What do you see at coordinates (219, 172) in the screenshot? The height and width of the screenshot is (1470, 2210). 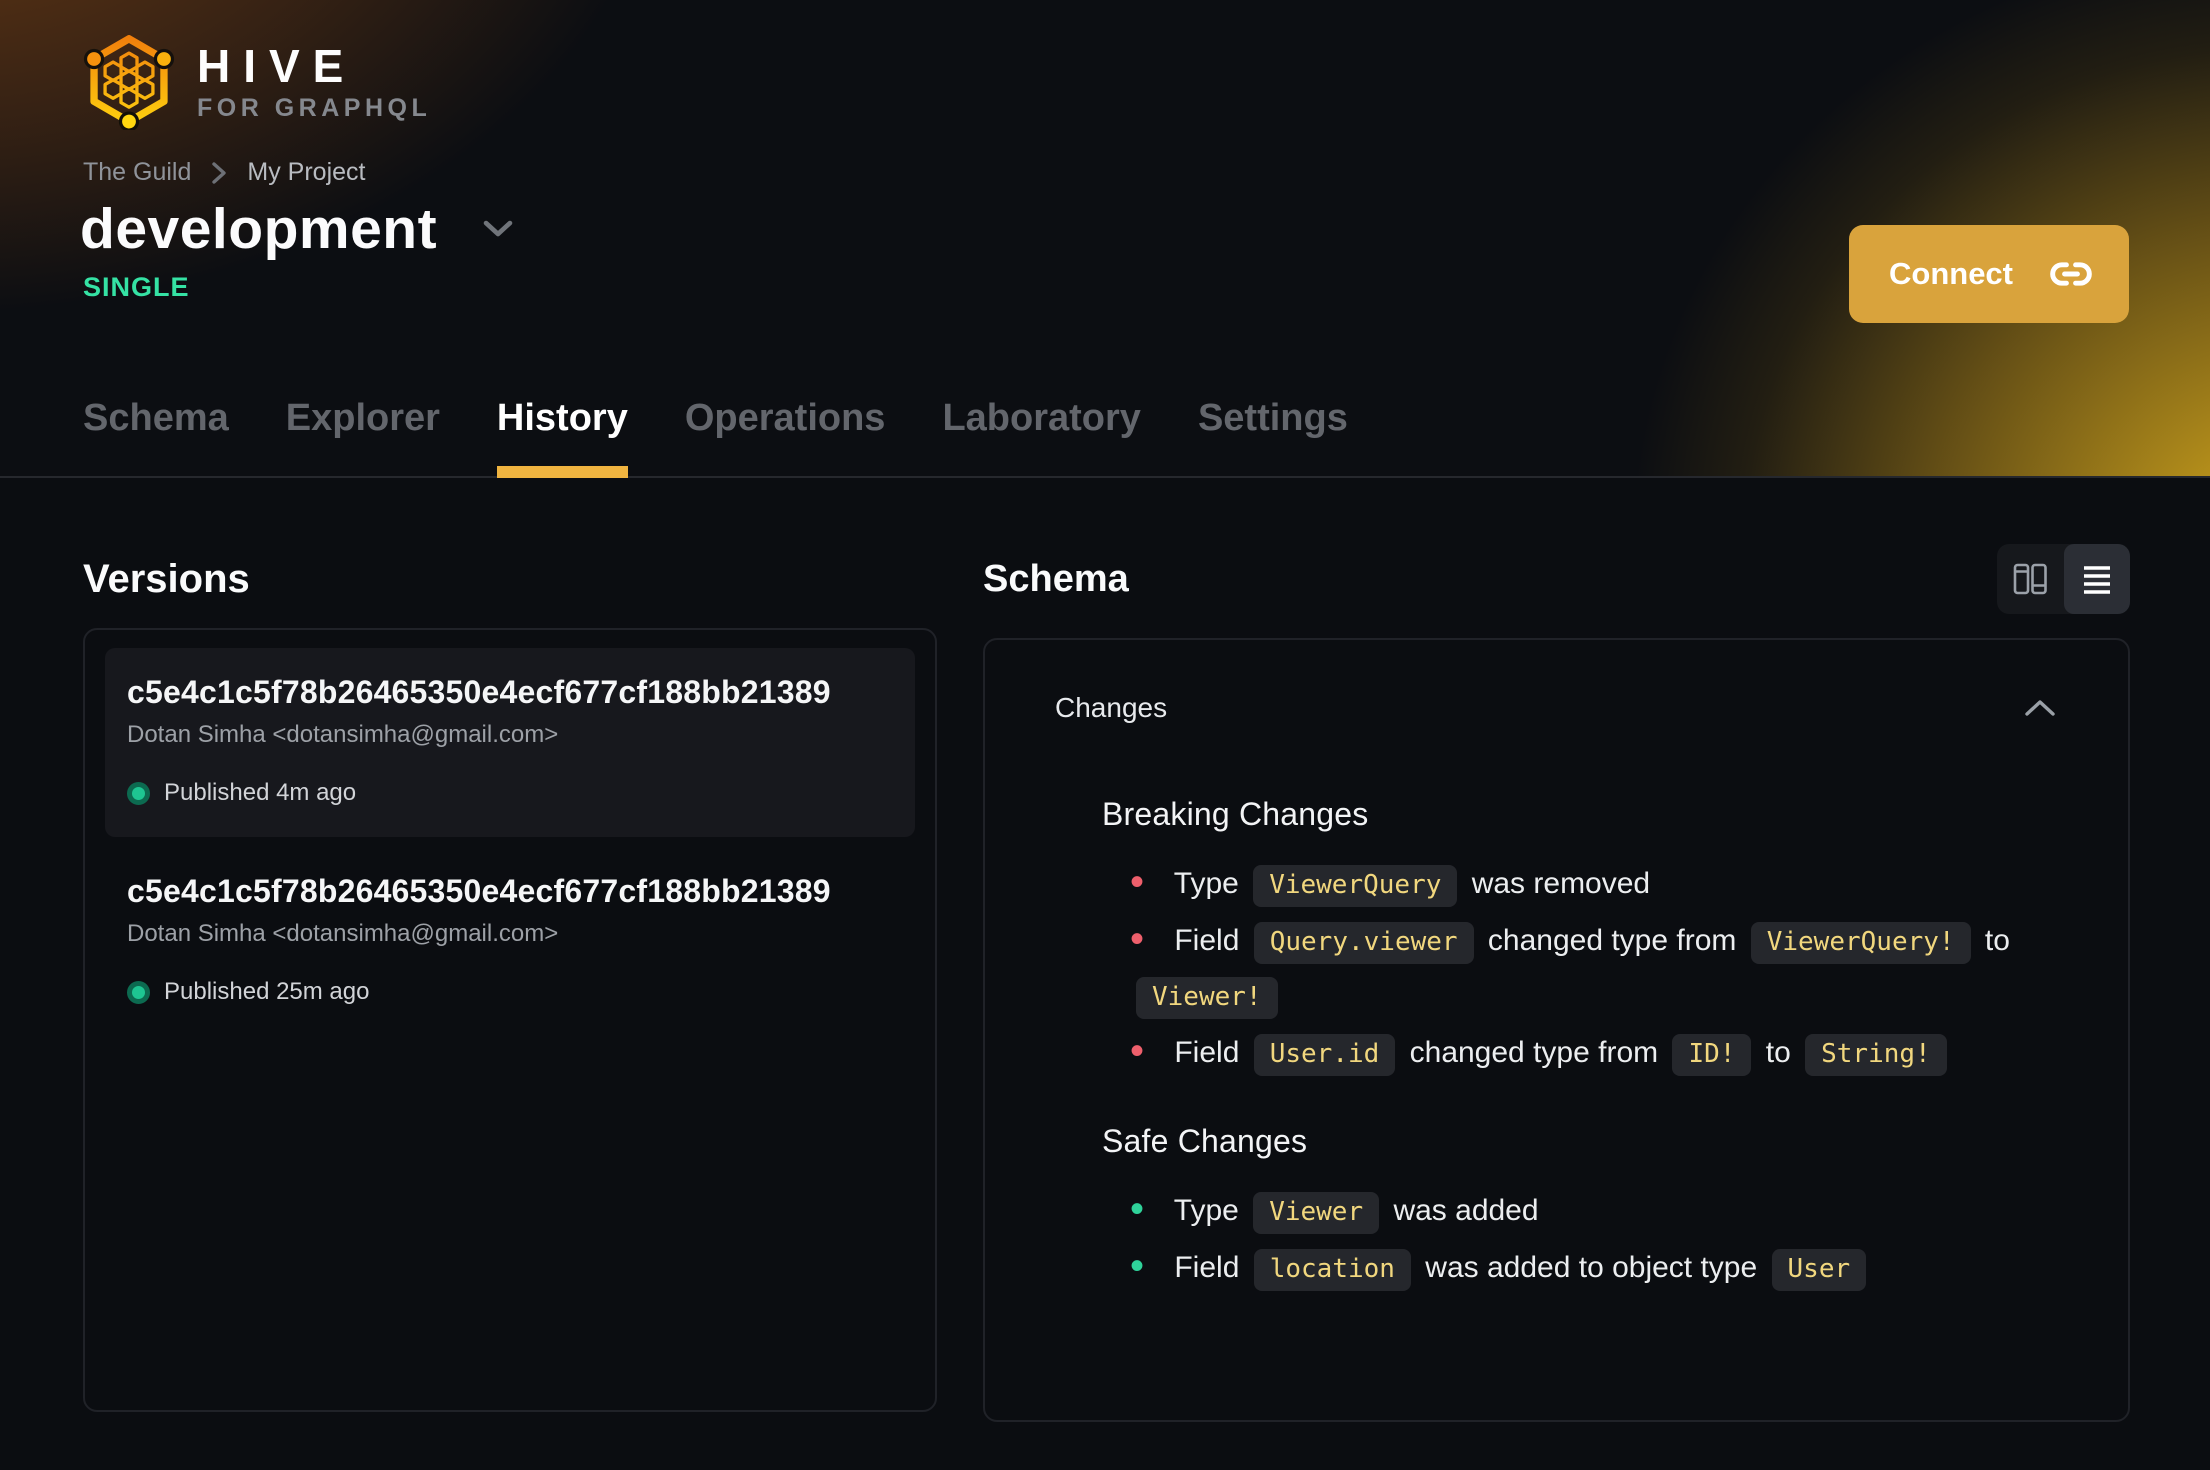 I see `chevron-right-icon` at bounding box center [219, 172].